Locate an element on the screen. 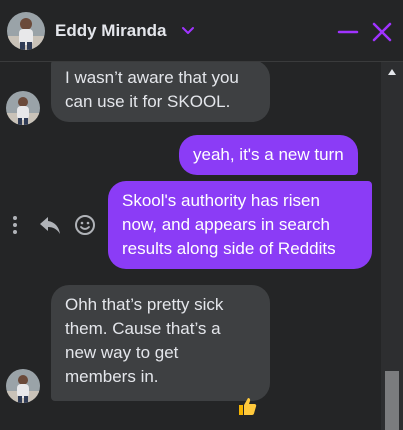 The height and width of the screenshot is (430, 403). scrollbar-thumb is located at coordinates (392, 400).